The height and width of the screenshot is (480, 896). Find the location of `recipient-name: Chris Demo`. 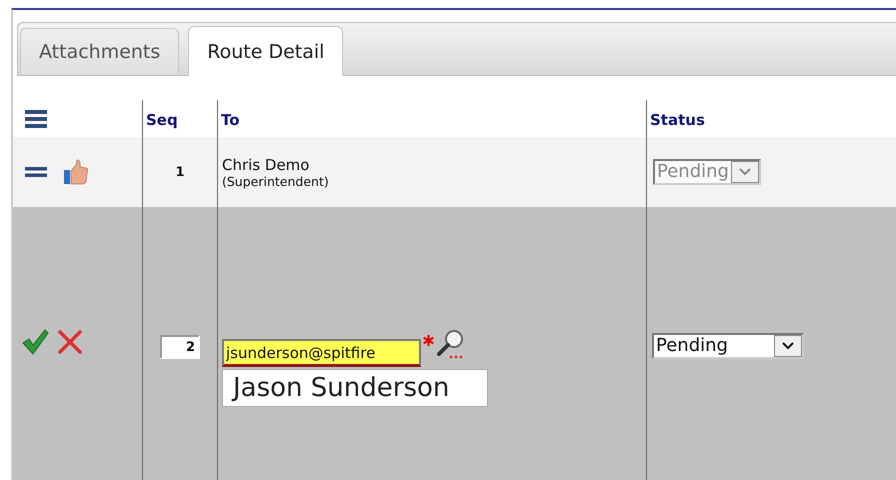

recipient-name: Chris Demo is located at coordinates (266, 165).